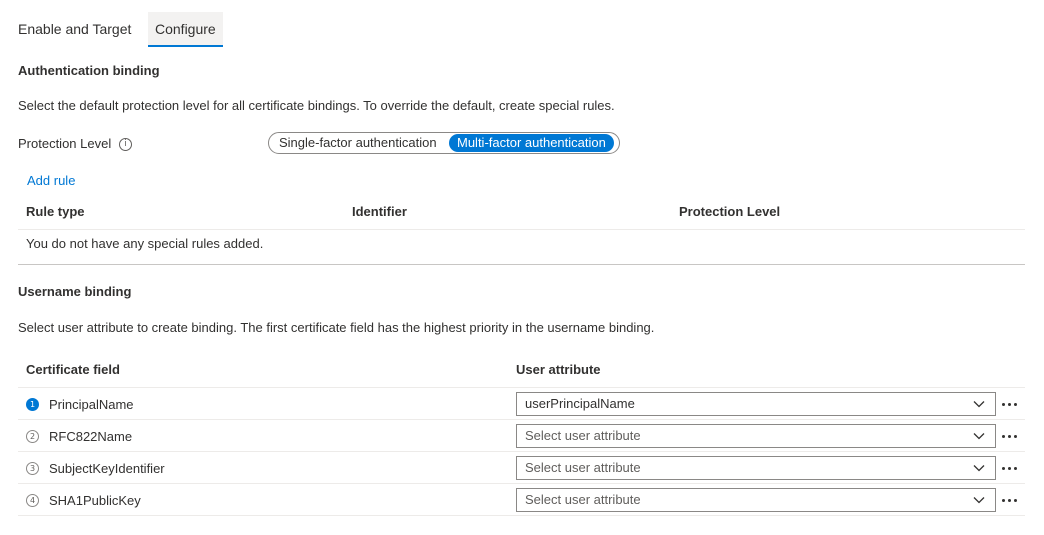 The image size is (1044, 535). I want to click on column-certificate-field: Certificate field, so click(73, 369).